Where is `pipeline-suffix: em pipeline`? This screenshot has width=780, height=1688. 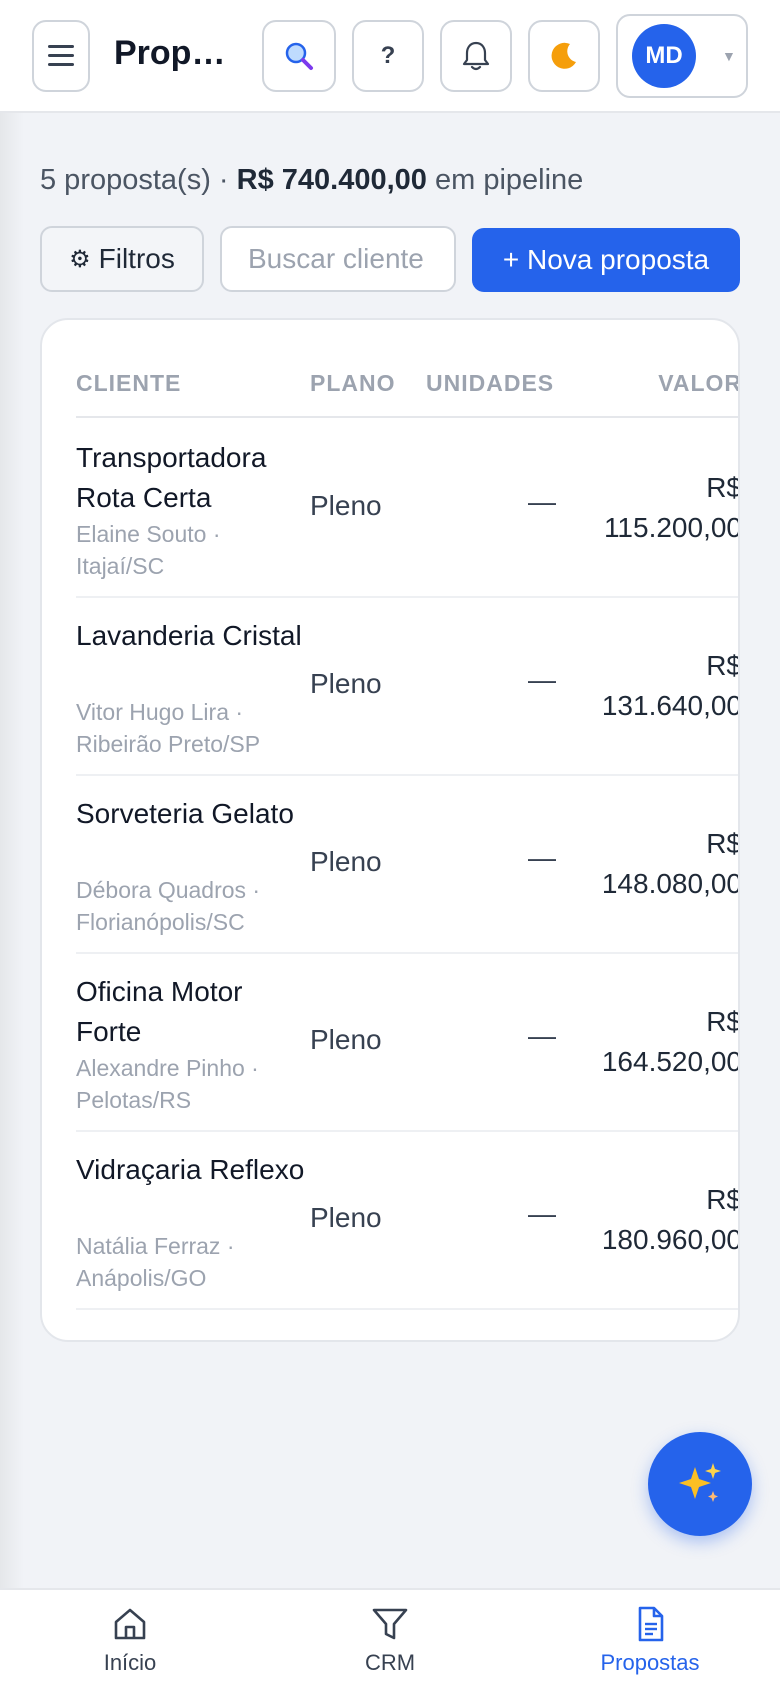 pipeline-suffix: em pipeline is located at coordinates (505, 180).